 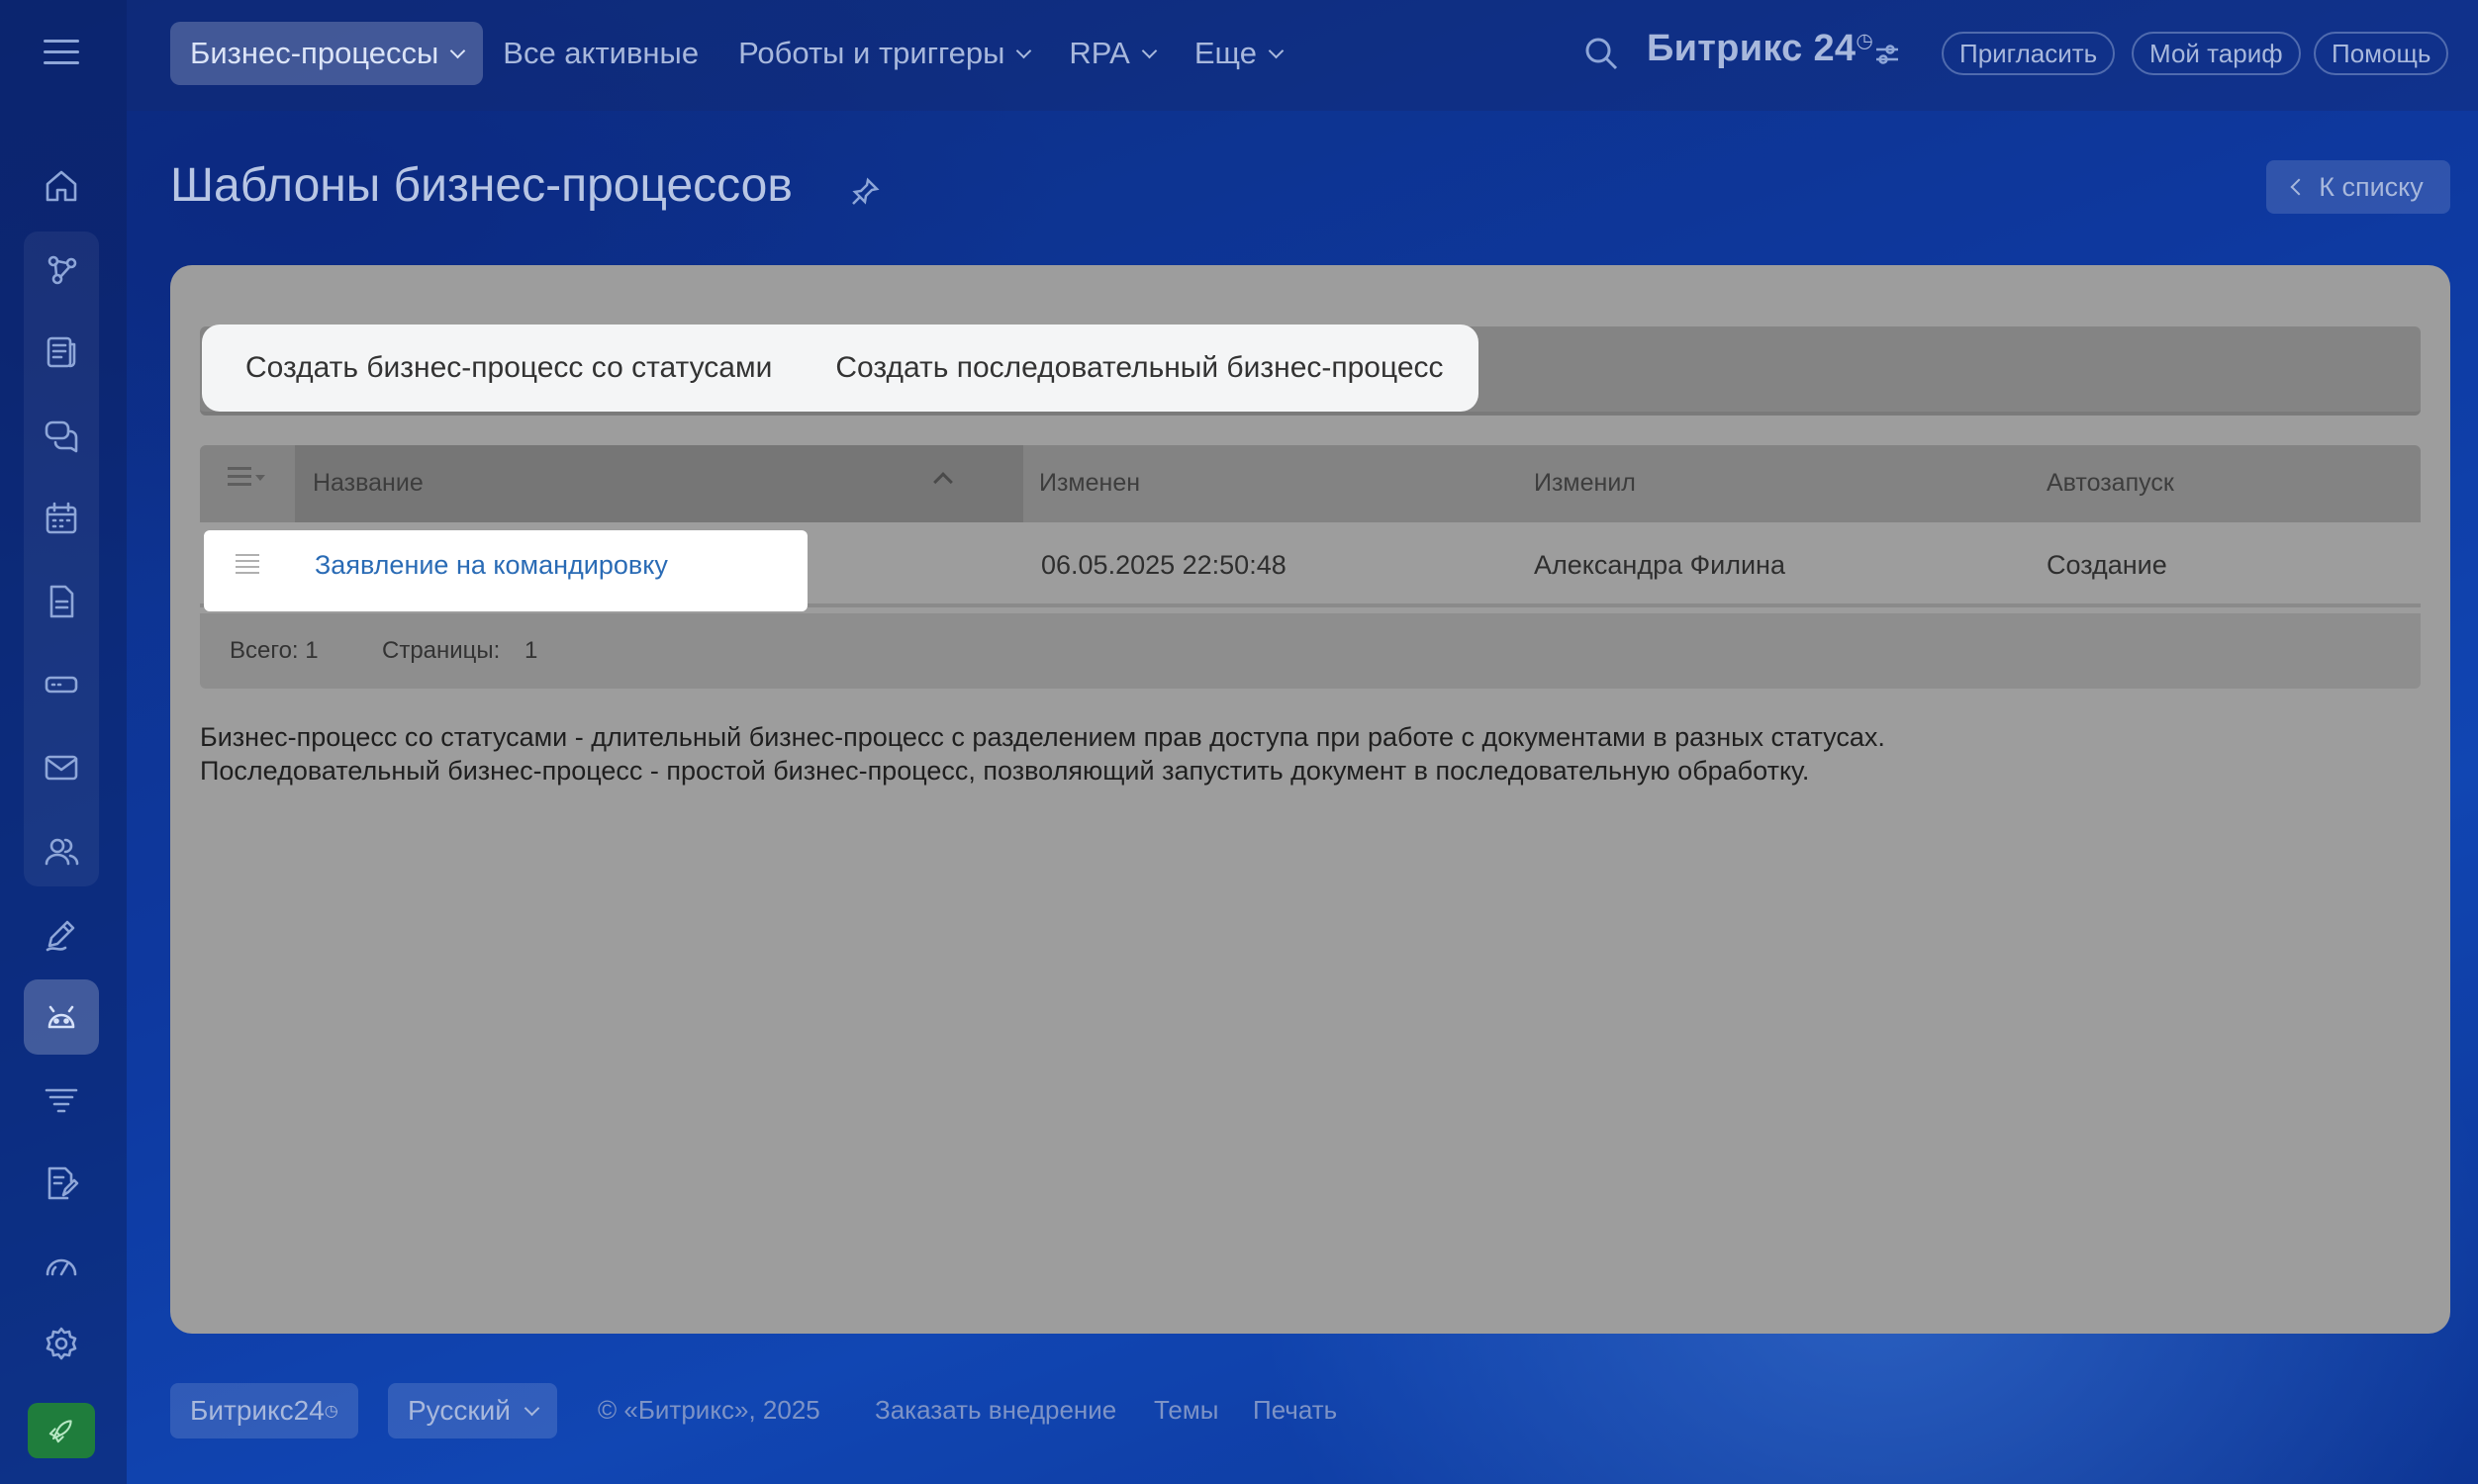 I want to click on home-icon, so click(x=62, y=186).